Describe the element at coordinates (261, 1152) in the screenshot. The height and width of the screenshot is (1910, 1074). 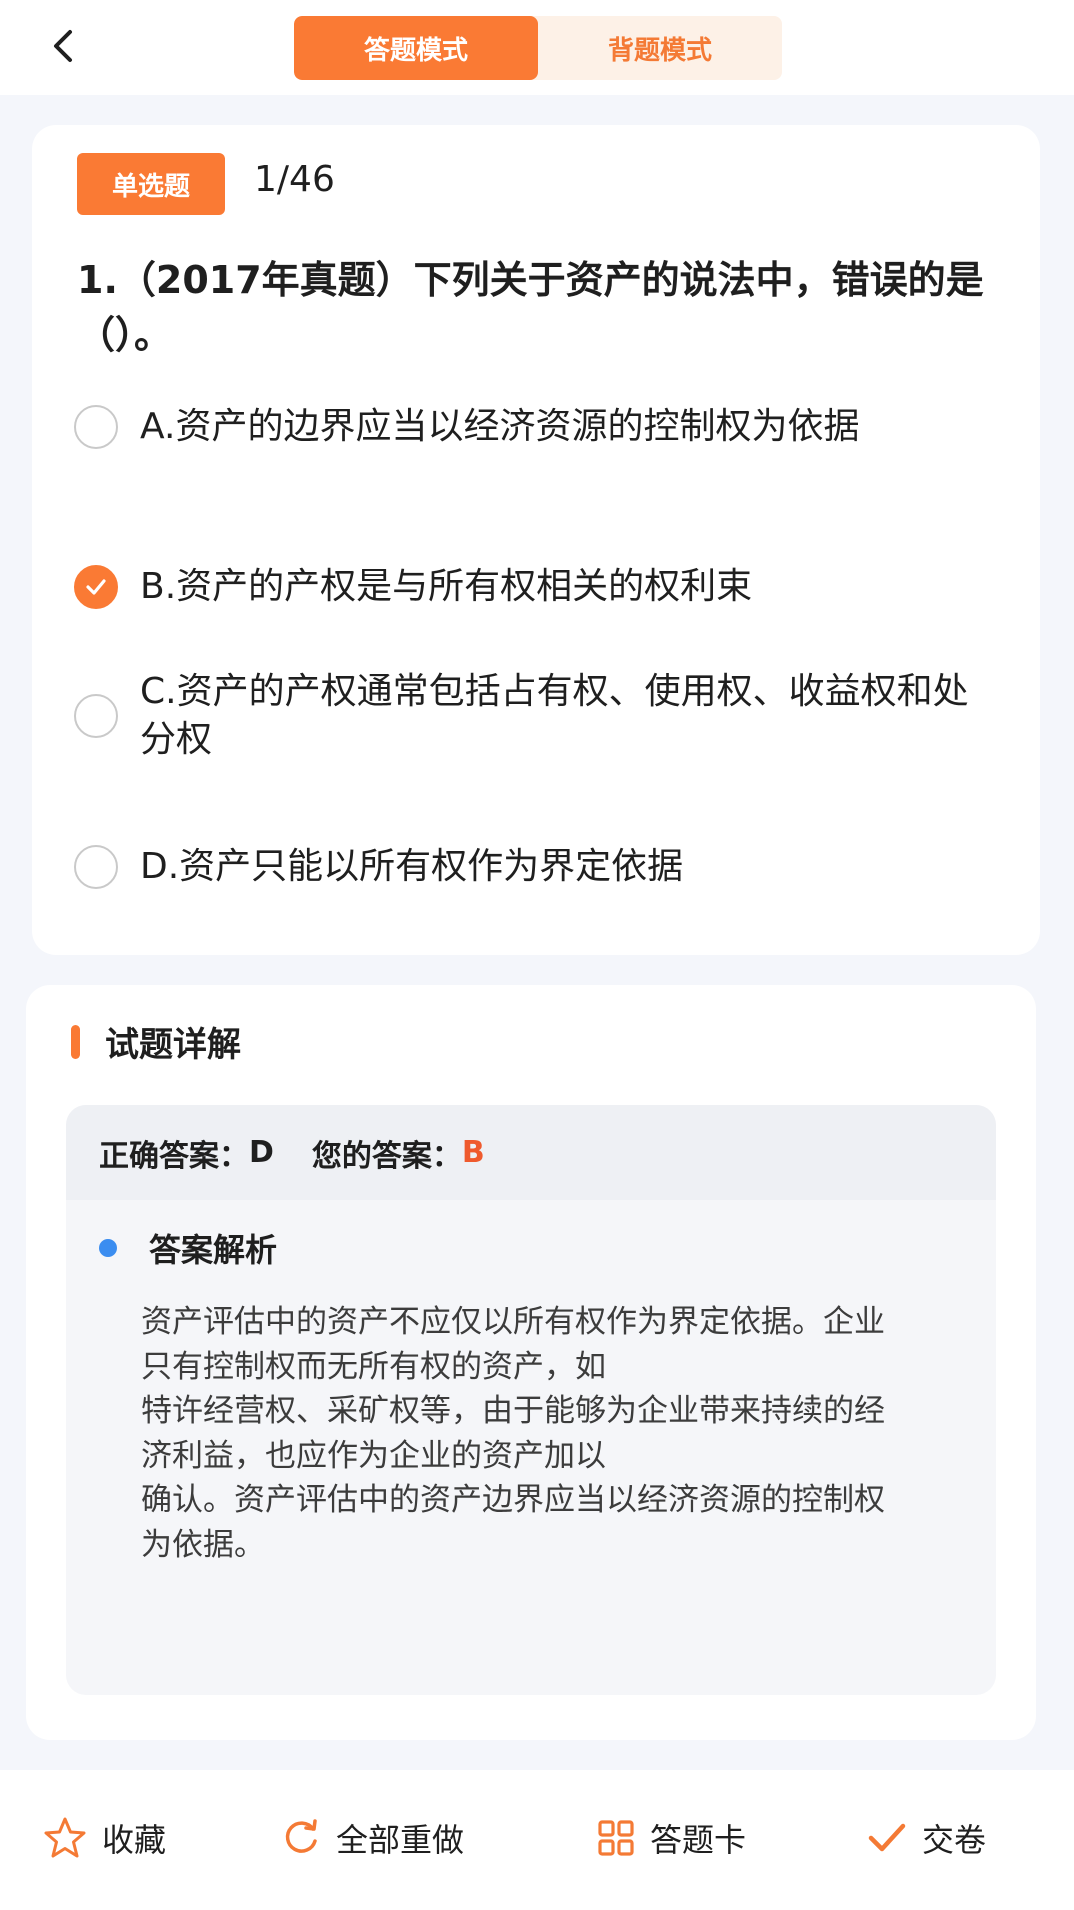
I see `correct-answer-value: D` at that location.